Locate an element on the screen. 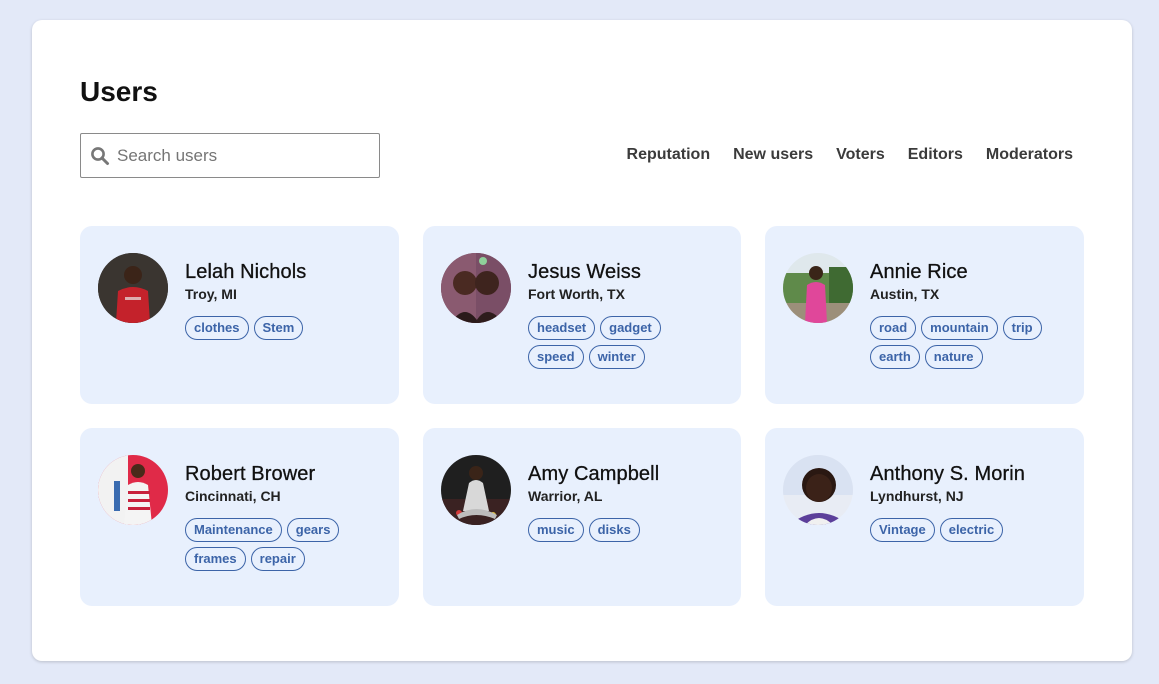  tag: electric is located at coordinates (971, 530).